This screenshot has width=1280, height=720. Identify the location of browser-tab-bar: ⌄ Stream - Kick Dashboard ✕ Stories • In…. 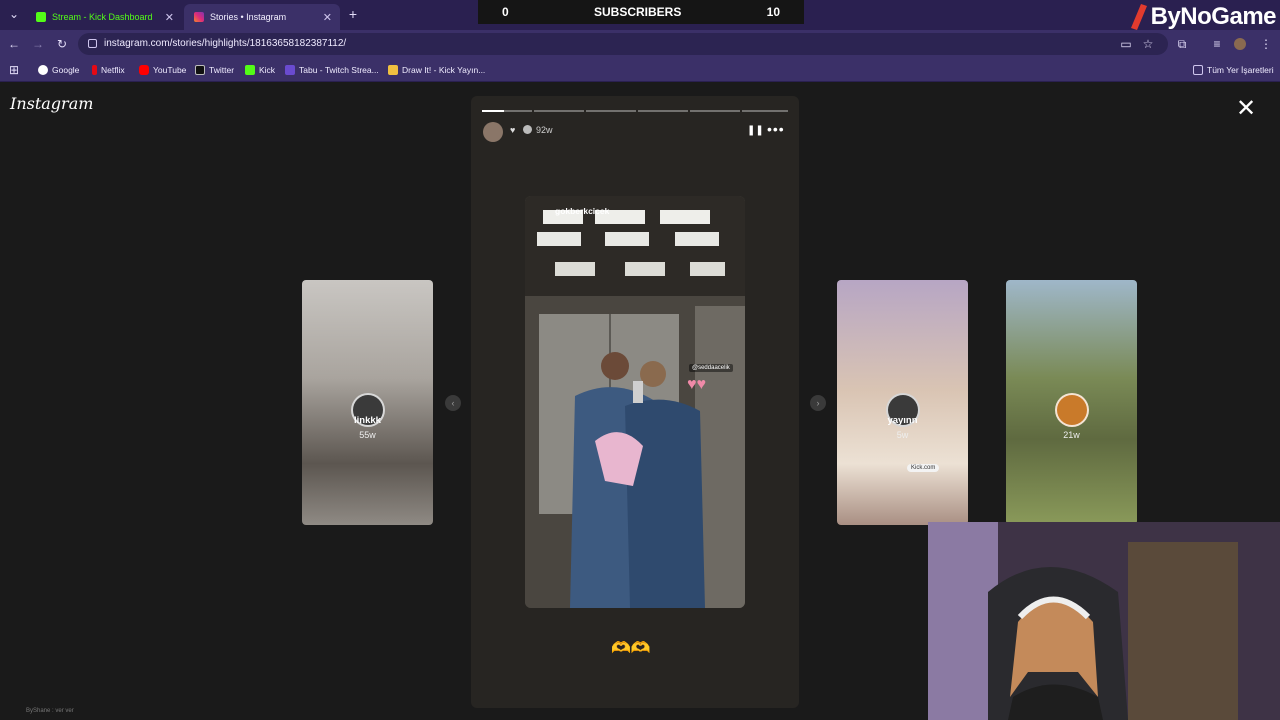
(640, 15).